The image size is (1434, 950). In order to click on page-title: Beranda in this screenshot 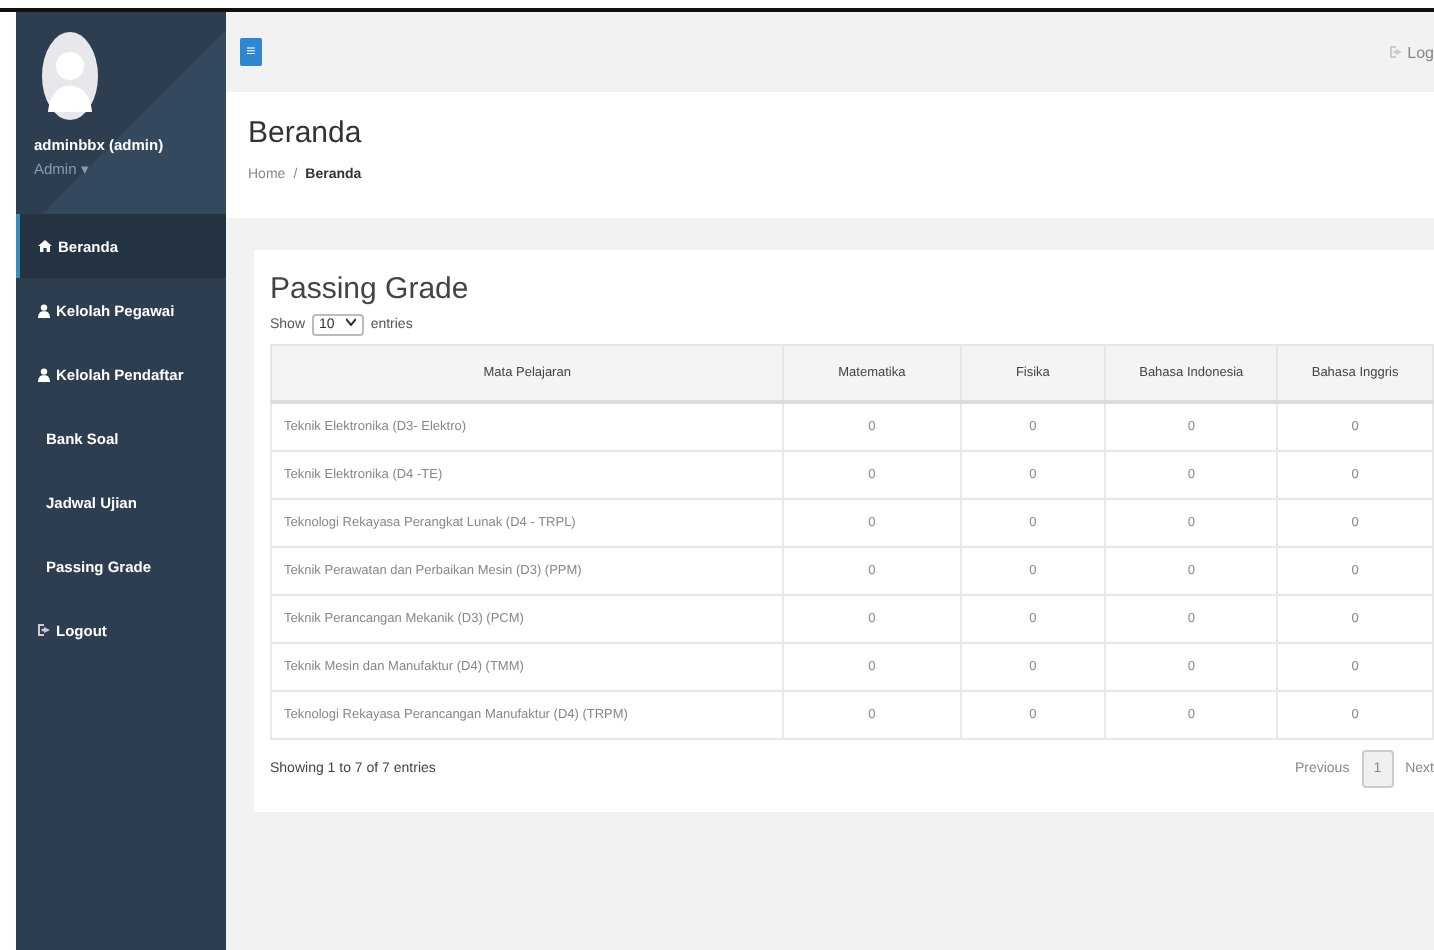, I will do `click(306, 133)`.